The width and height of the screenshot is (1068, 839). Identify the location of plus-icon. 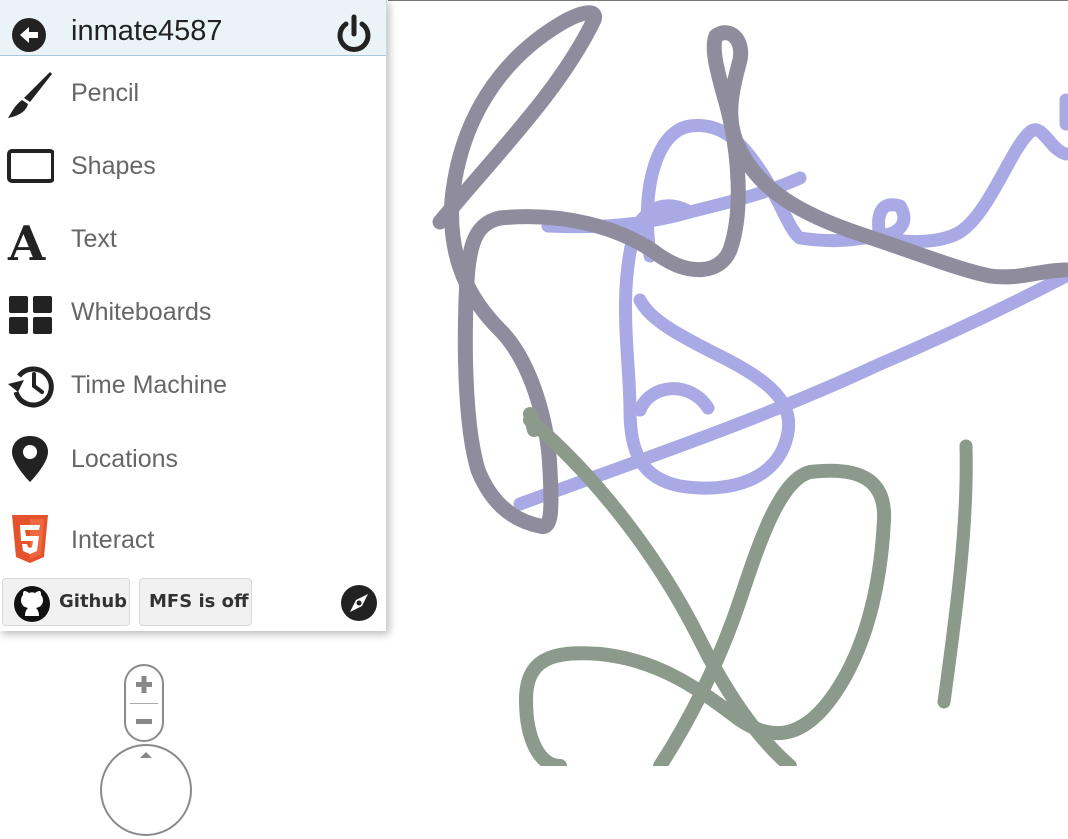
(144, 684).